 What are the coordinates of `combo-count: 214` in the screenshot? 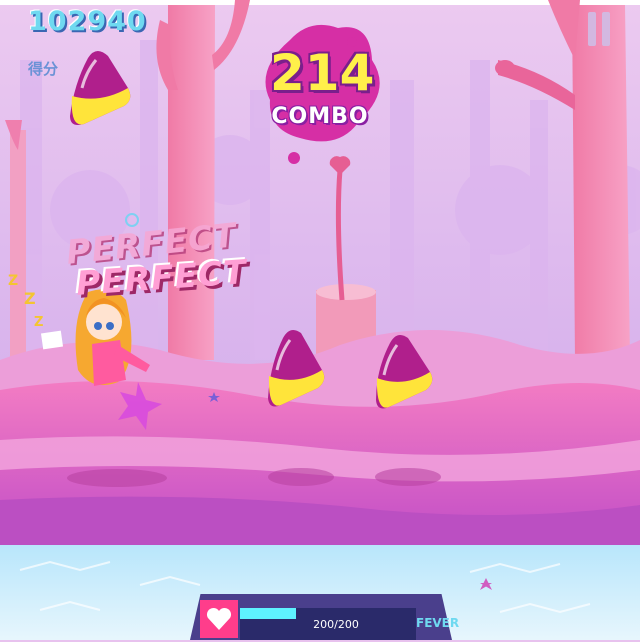 It's located at (322, 73).